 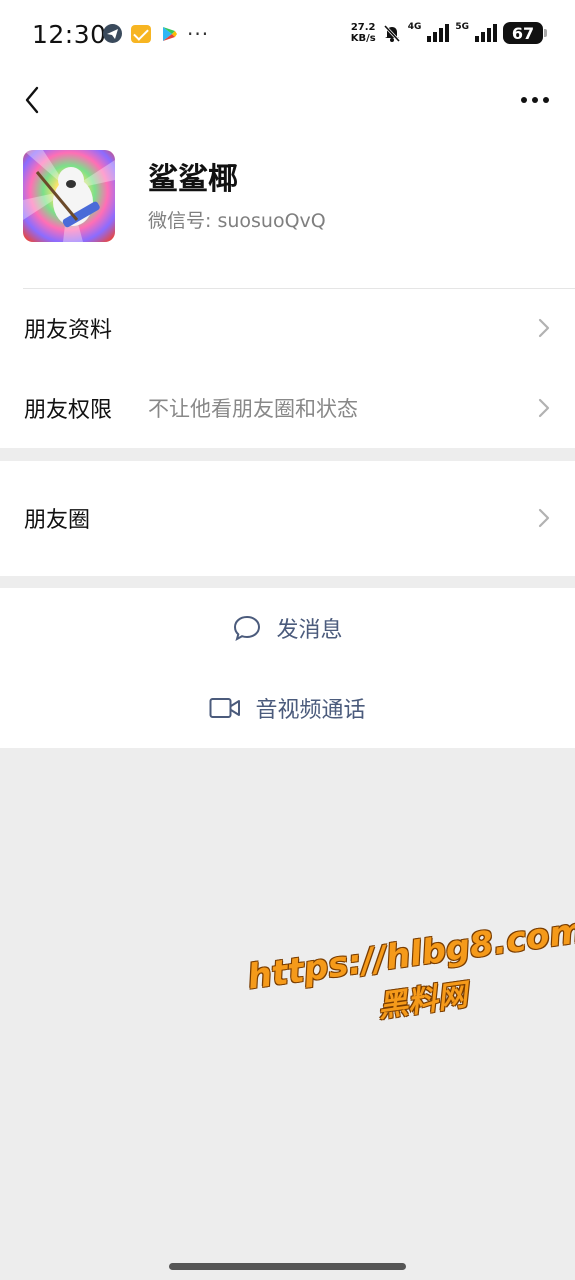 I want to click on send-message-label: 发消息, so click(x=309, y=630).